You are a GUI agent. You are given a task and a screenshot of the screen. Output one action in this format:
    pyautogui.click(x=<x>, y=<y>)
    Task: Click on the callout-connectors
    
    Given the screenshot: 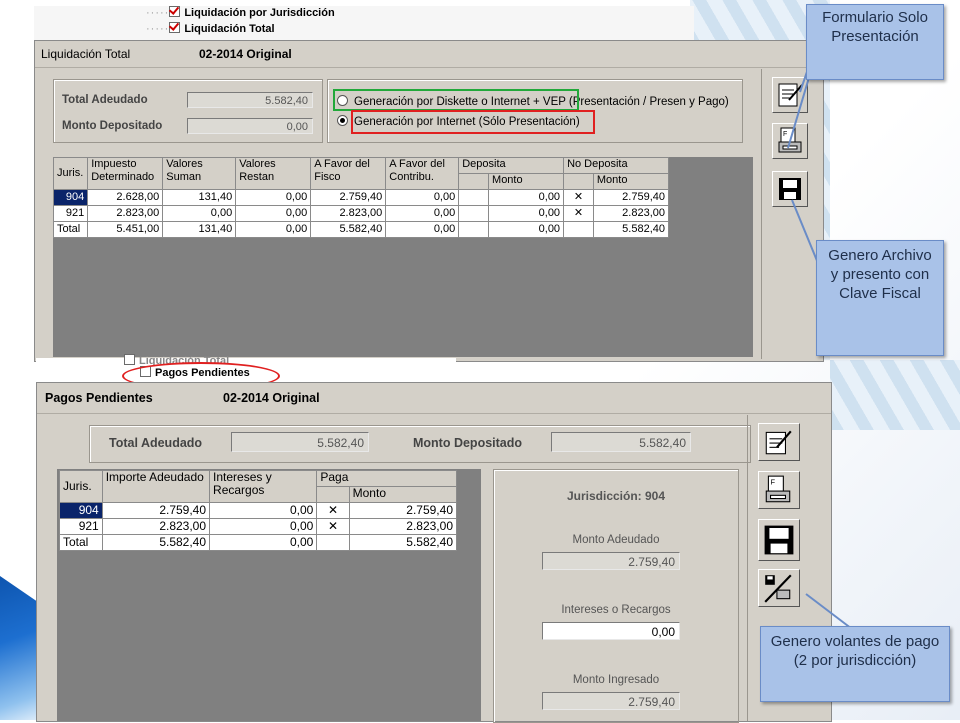 What is the action you would take?
    pyautogui.click(x=822, y=339)
    